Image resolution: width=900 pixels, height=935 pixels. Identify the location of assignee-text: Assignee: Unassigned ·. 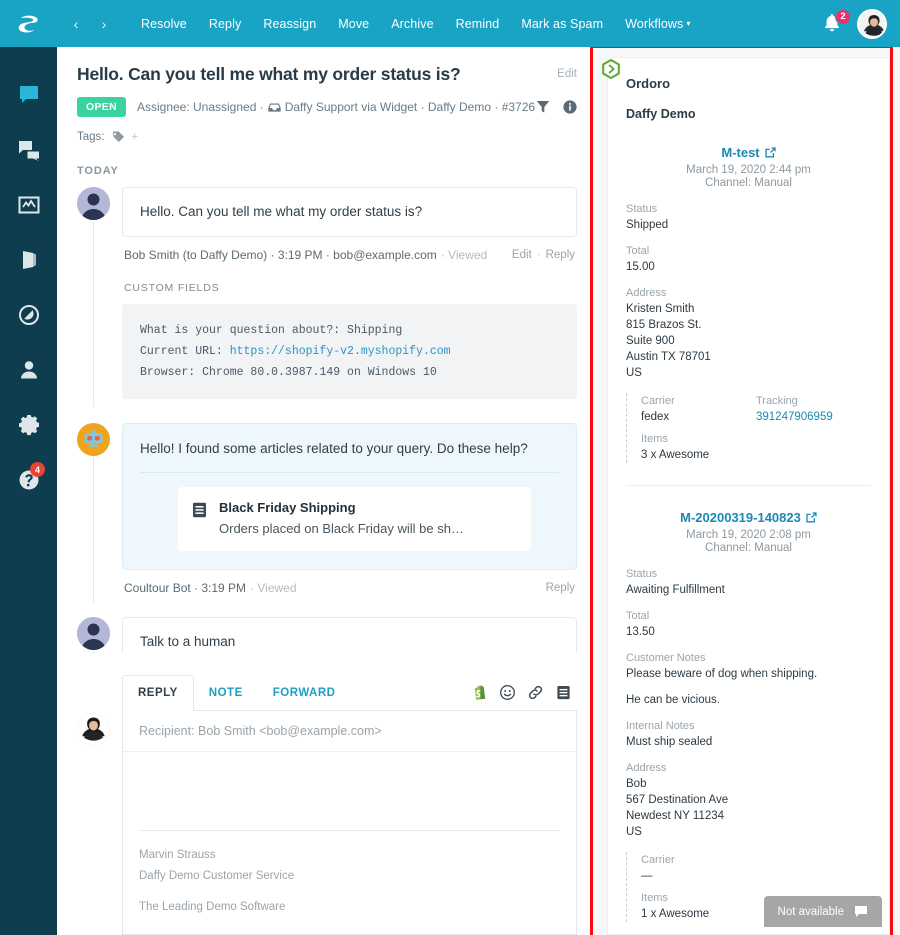
(200, 107).